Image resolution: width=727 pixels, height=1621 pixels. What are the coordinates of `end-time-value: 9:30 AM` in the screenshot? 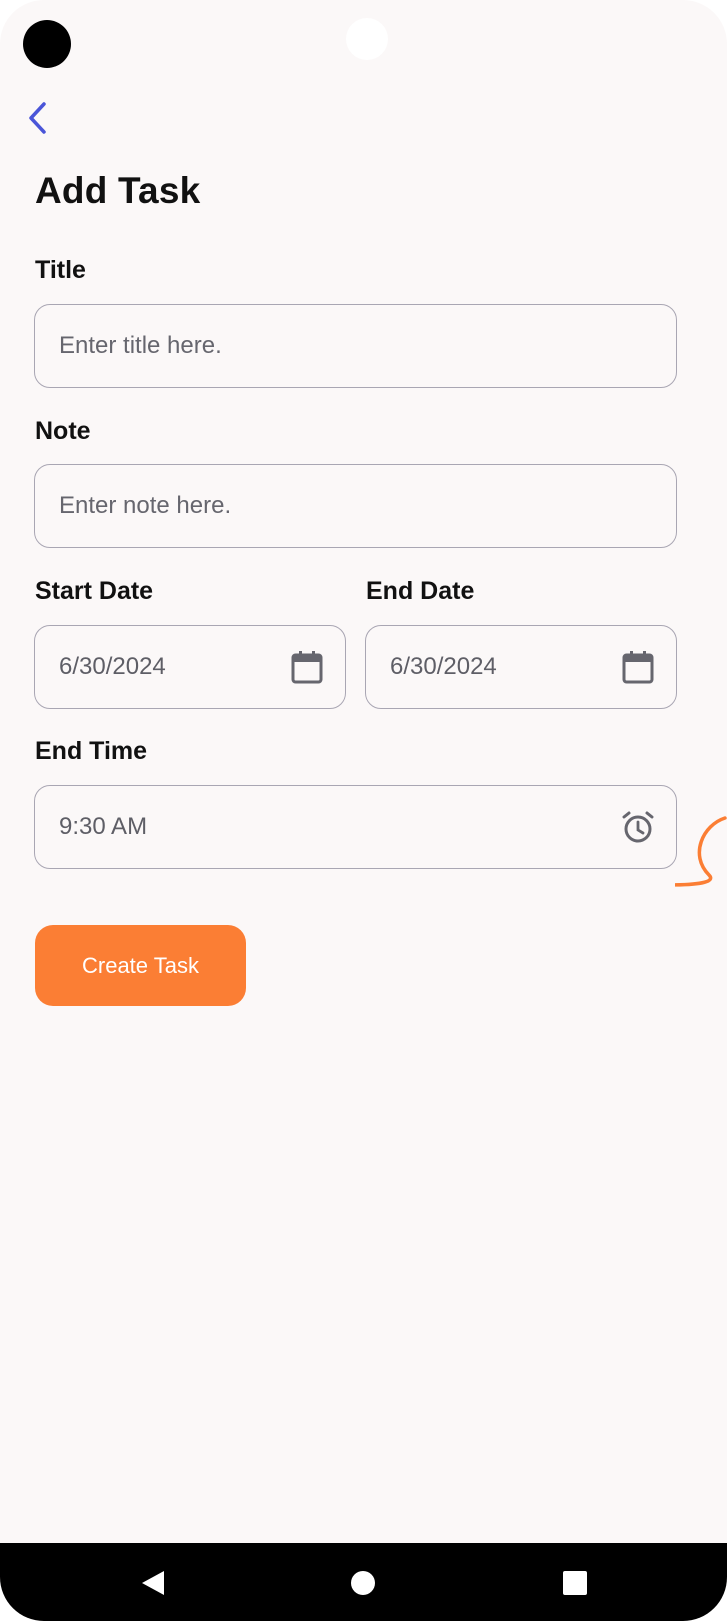 It's located at (103, 826).